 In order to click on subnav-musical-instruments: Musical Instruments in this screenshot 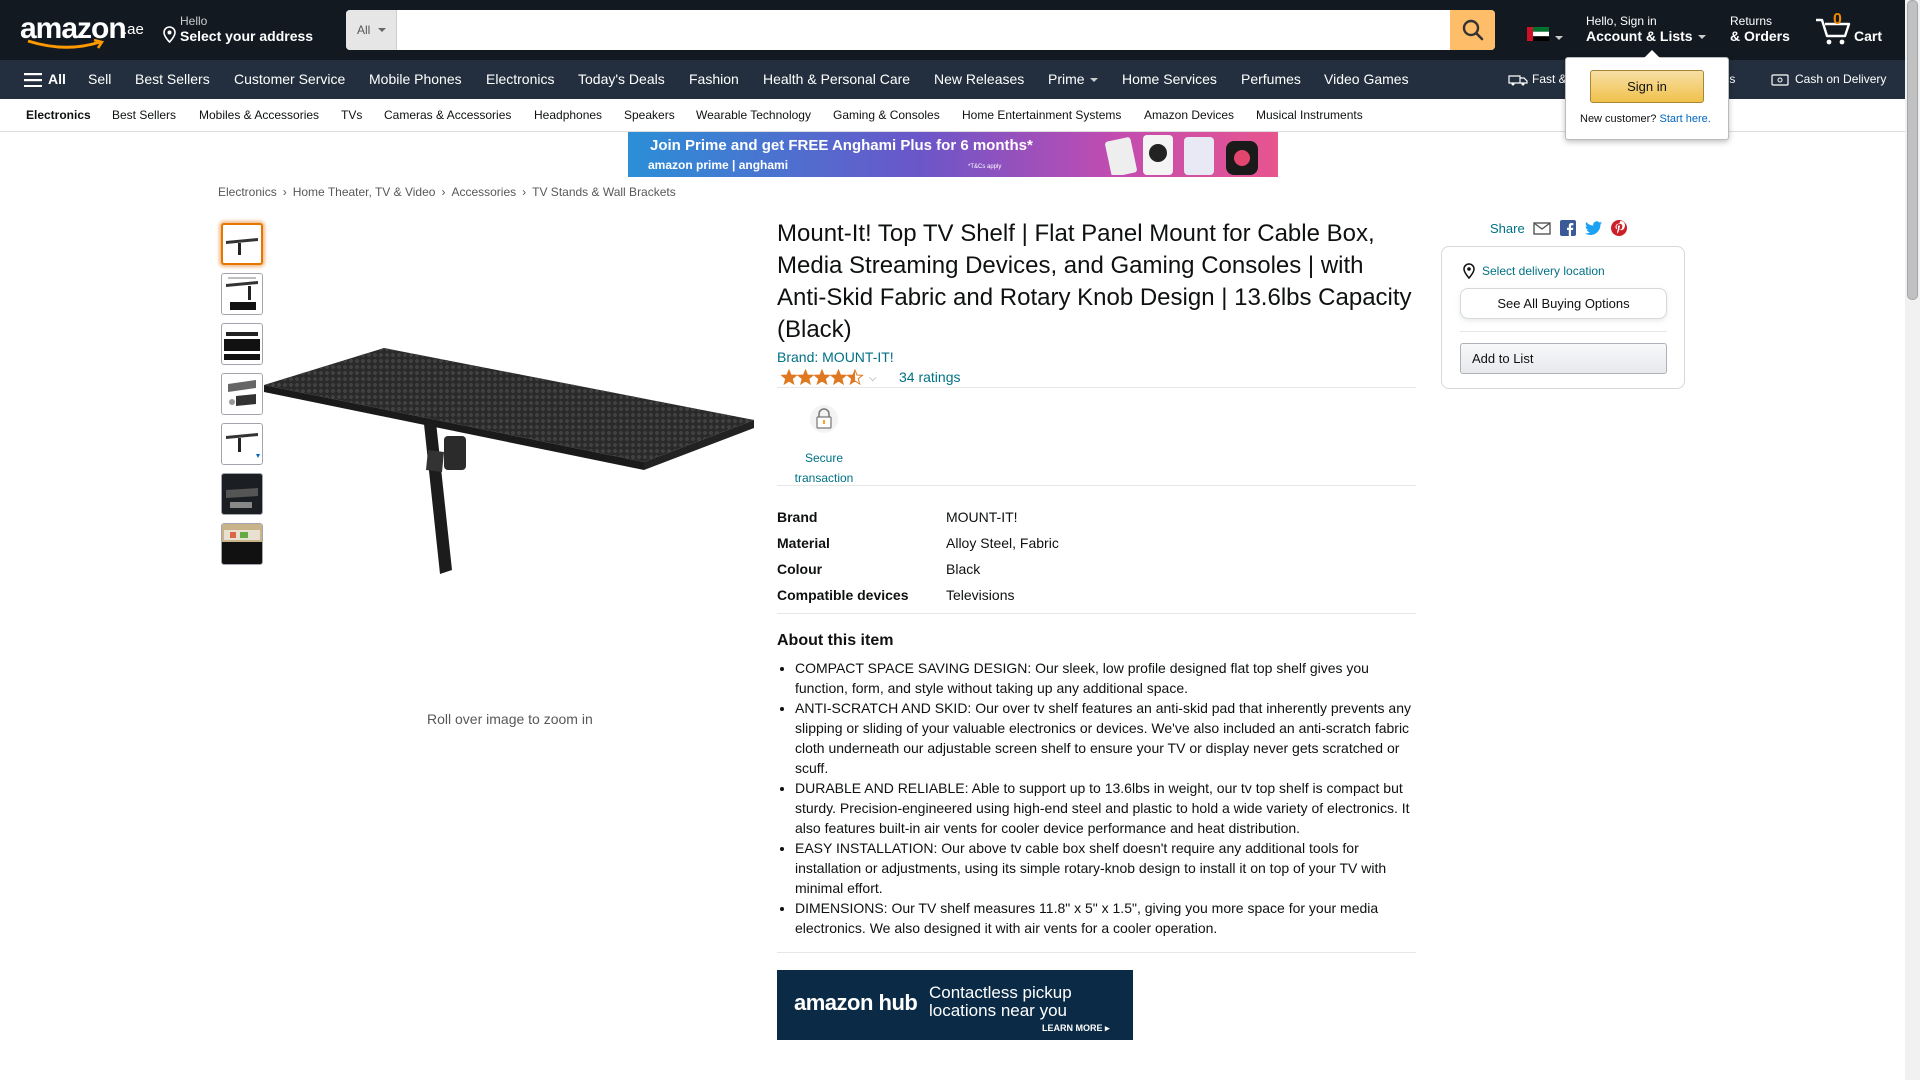, I will do `click(1309, 115)`.